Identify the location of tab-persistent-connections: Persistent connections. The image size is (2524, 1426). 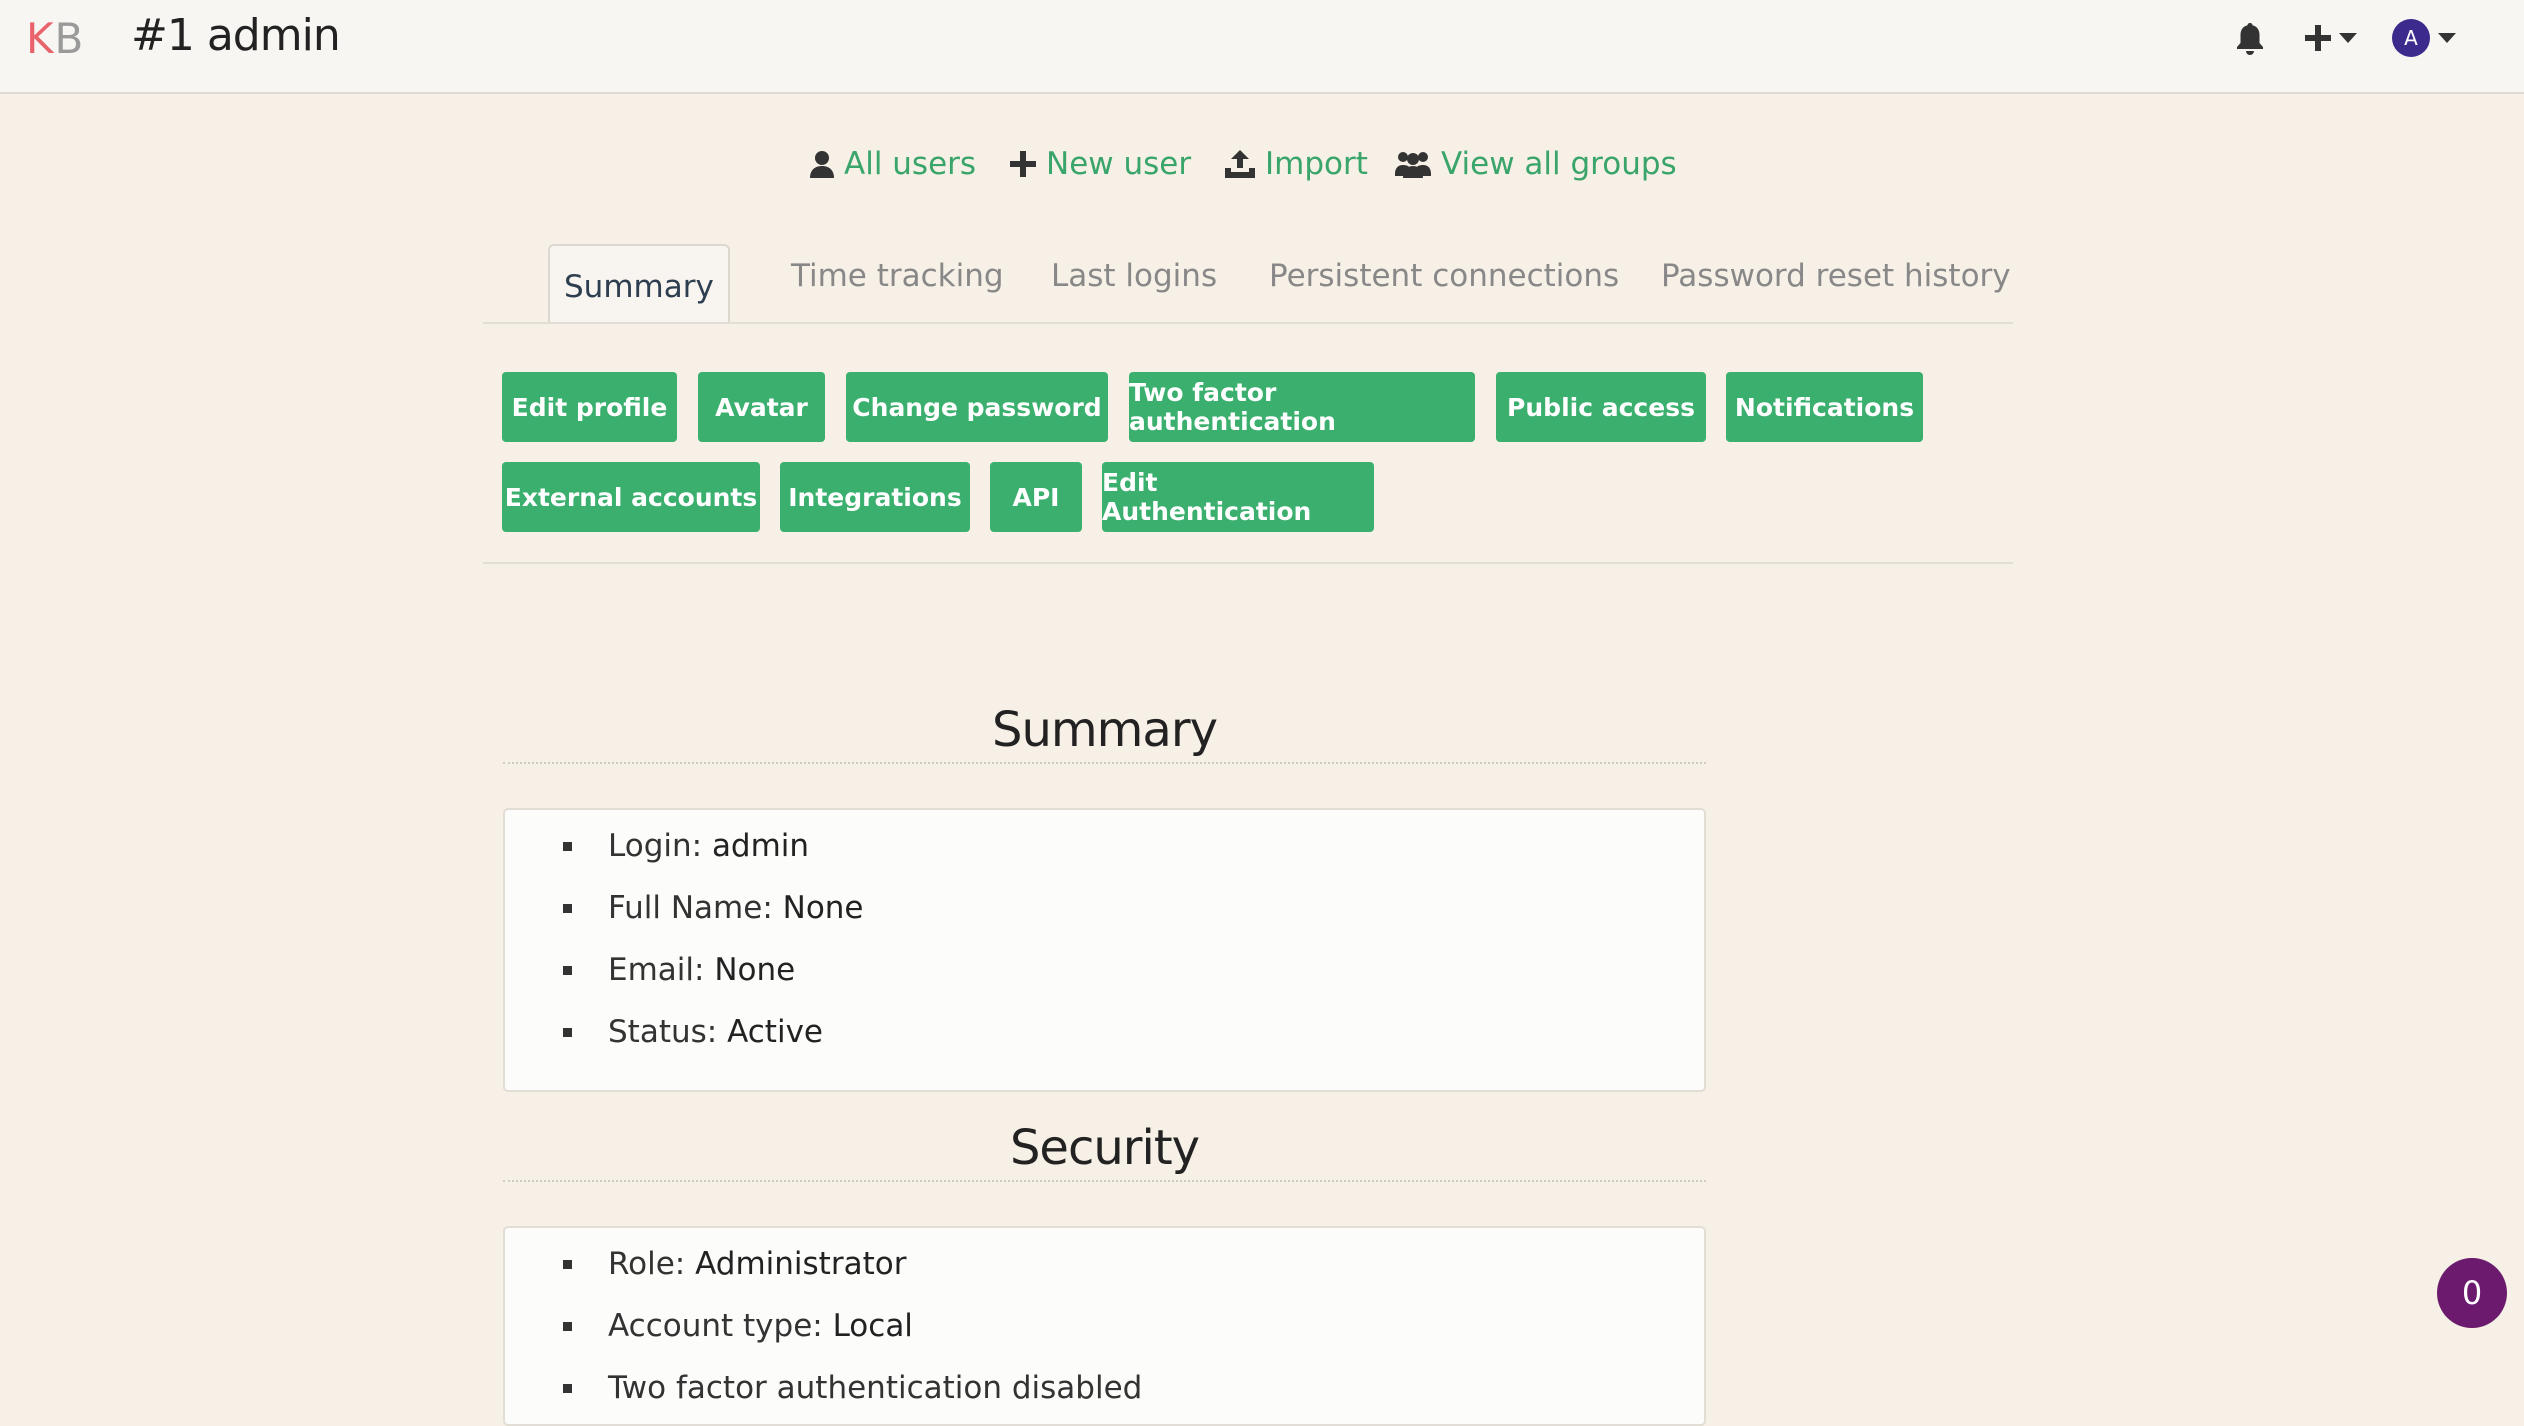
(1444, 276).